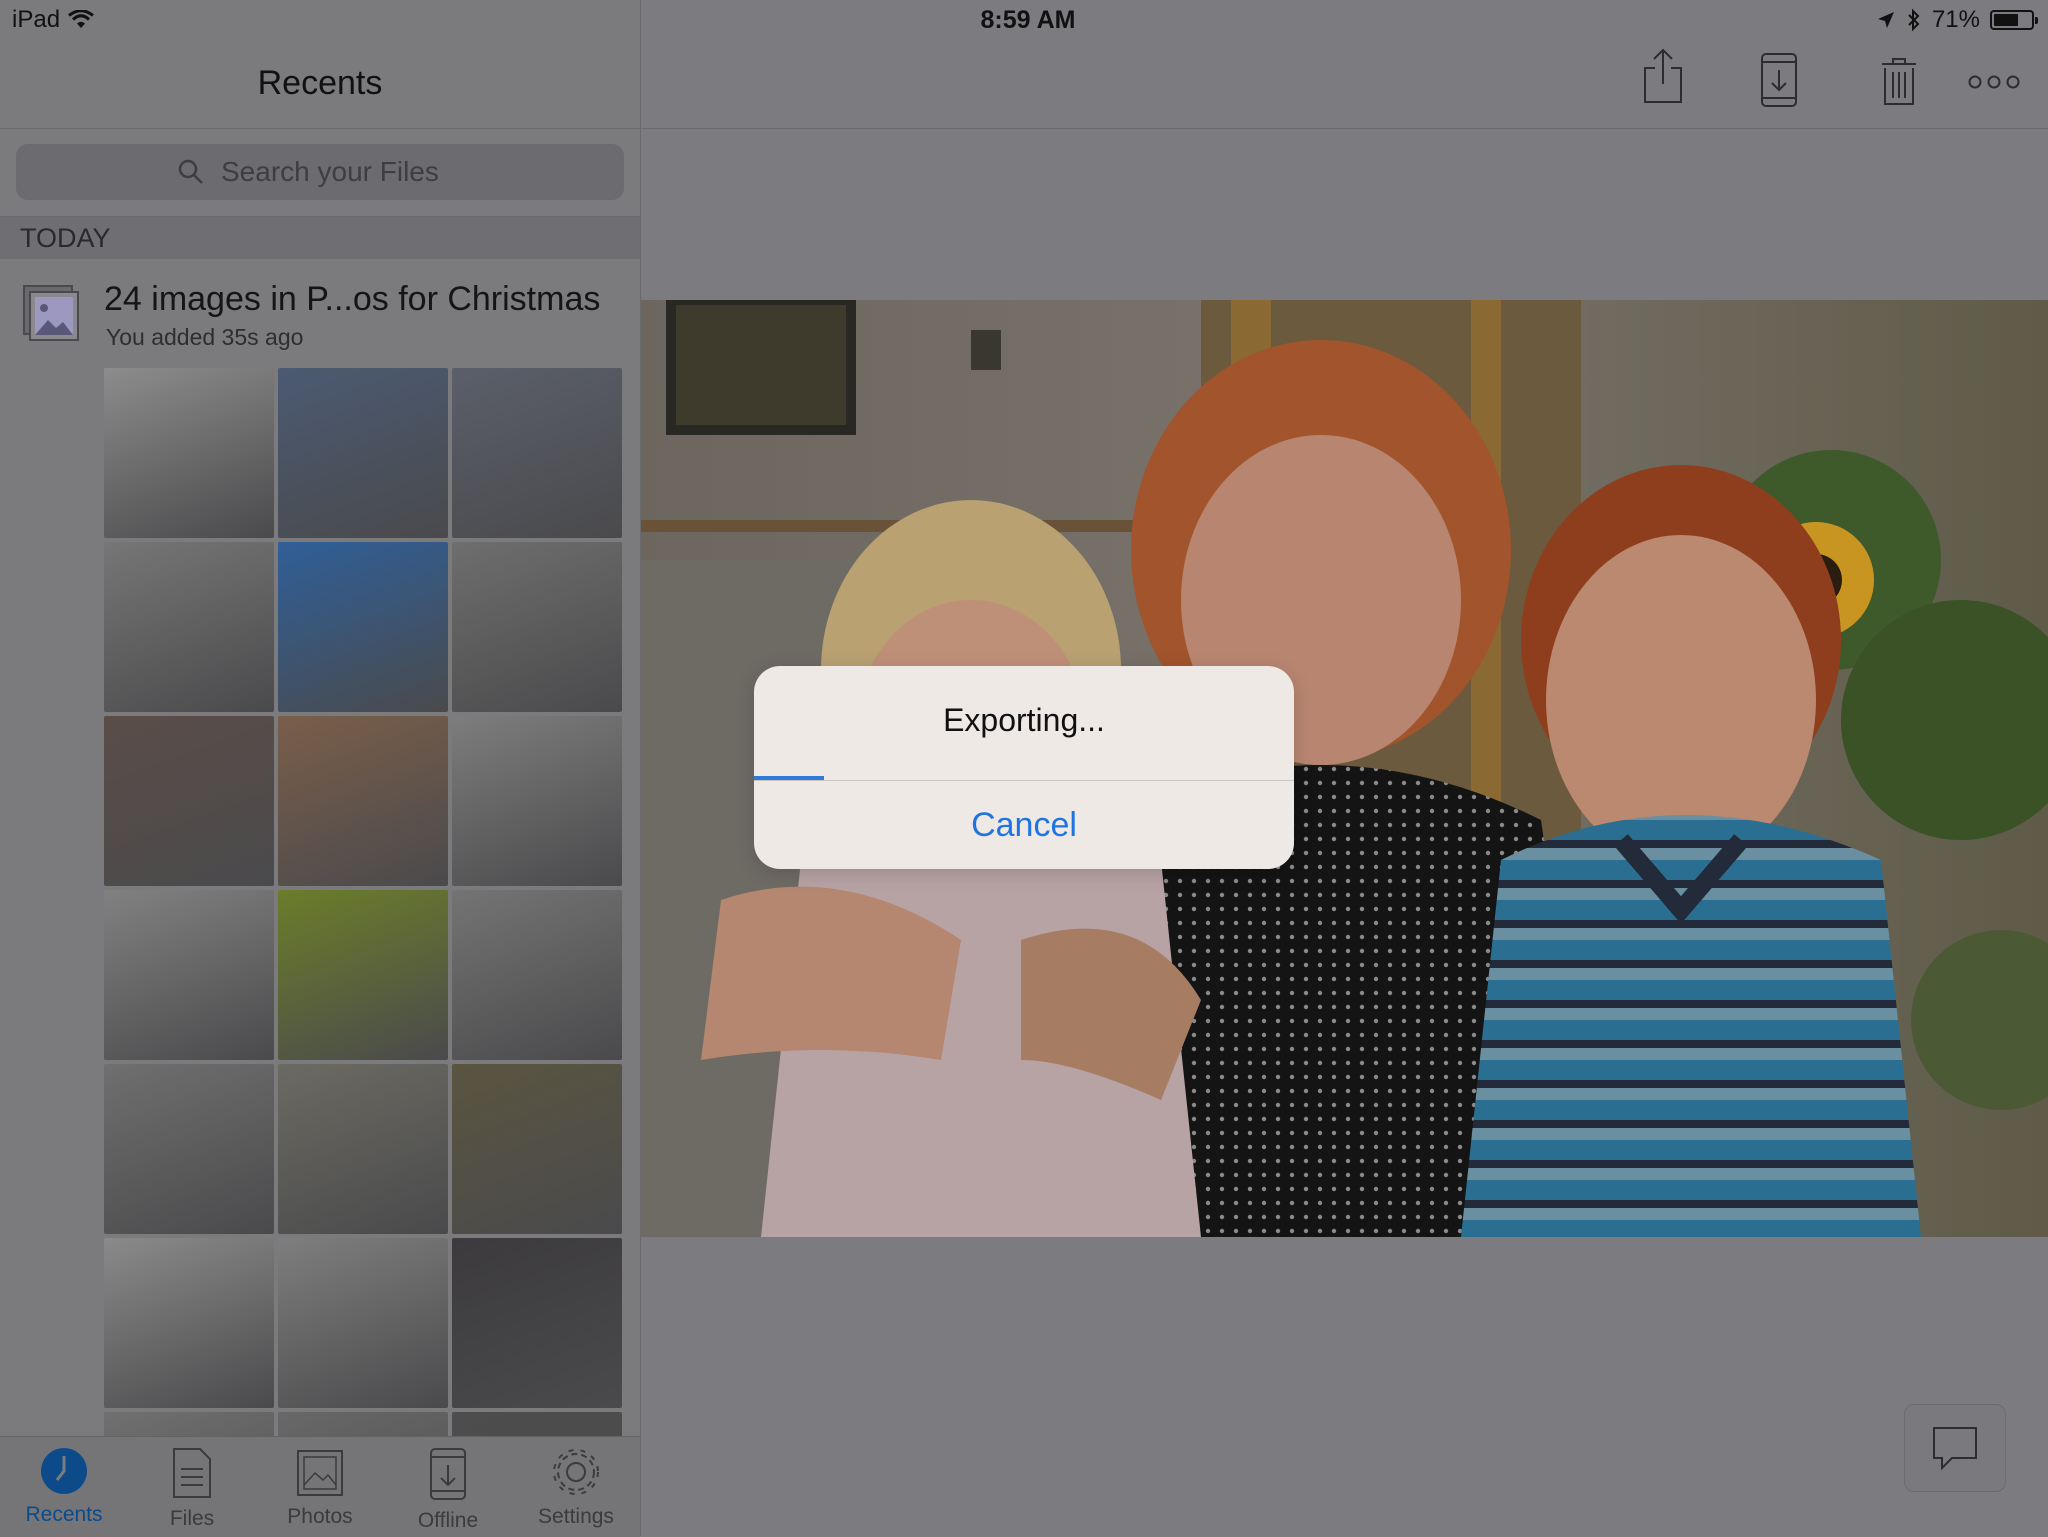 The height and width of the screenshot is (1537, 2048). Describe the element at coordinates (1024, 825) in the screenshot. I see `cancel-button: Cancel` at that location.